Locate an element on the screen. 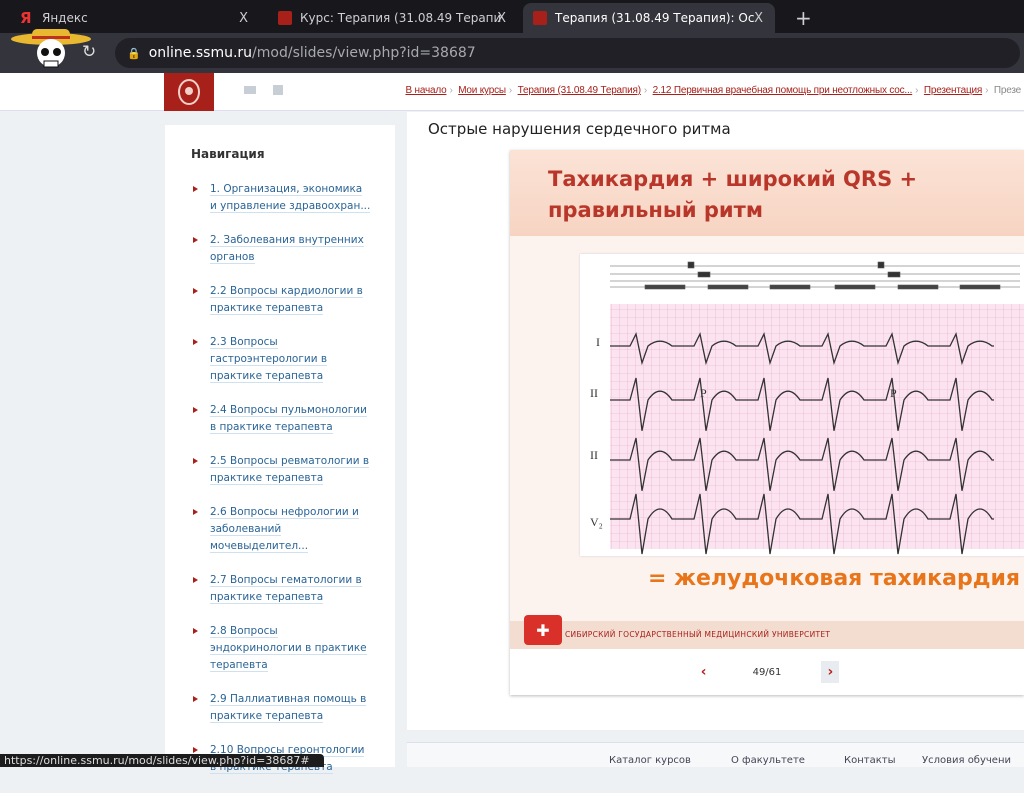  footer-link: О факультете is located at coordinates (768, 760).